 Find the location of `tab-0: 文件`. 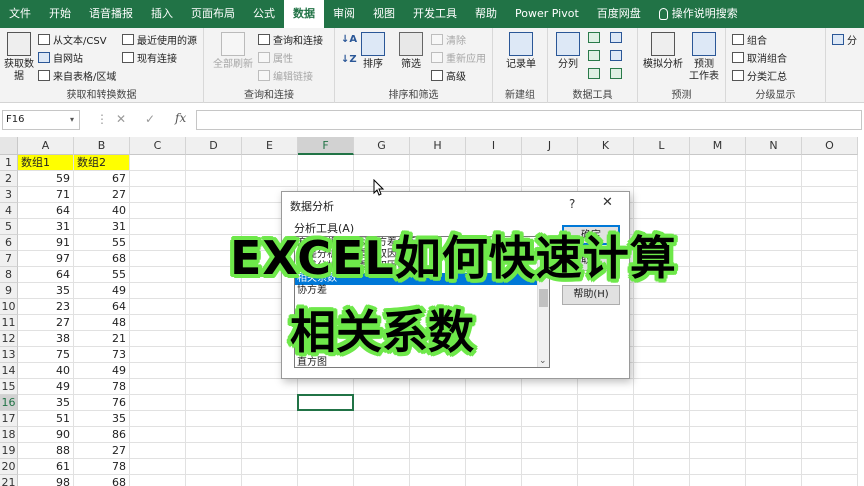

tab-0: 文件 is located at coordinates (20, 14).